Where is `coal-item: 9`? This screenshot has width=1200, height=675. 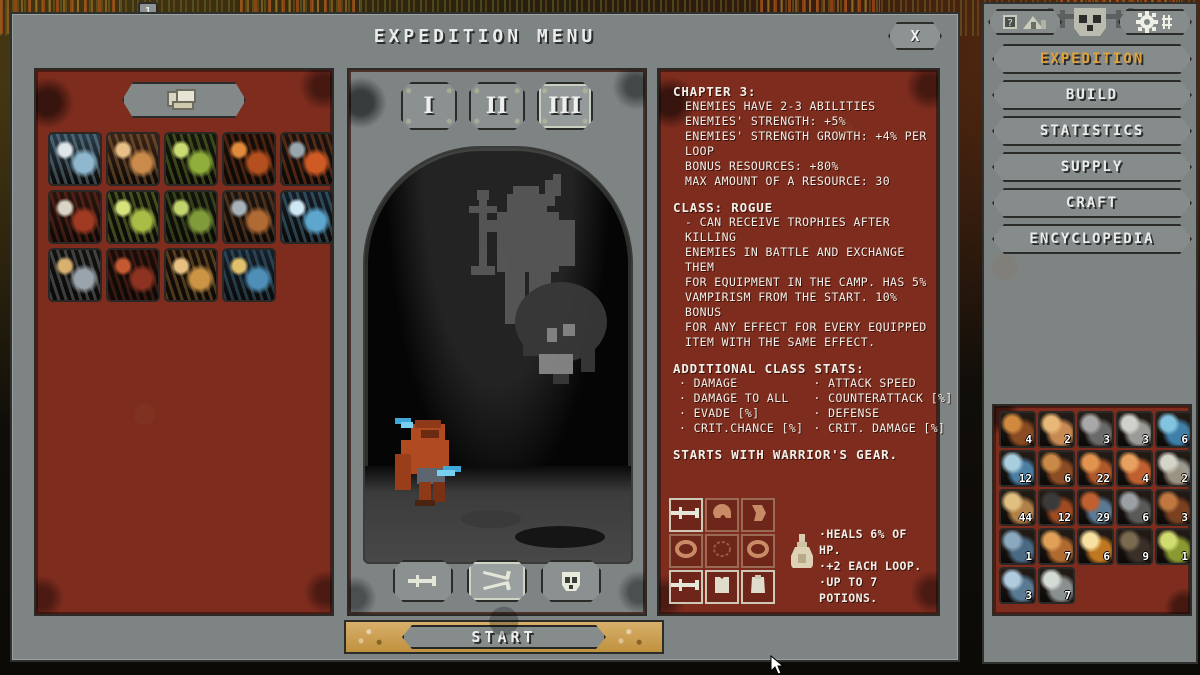
coal-item: 9 is located at coordinates (1134, 546).